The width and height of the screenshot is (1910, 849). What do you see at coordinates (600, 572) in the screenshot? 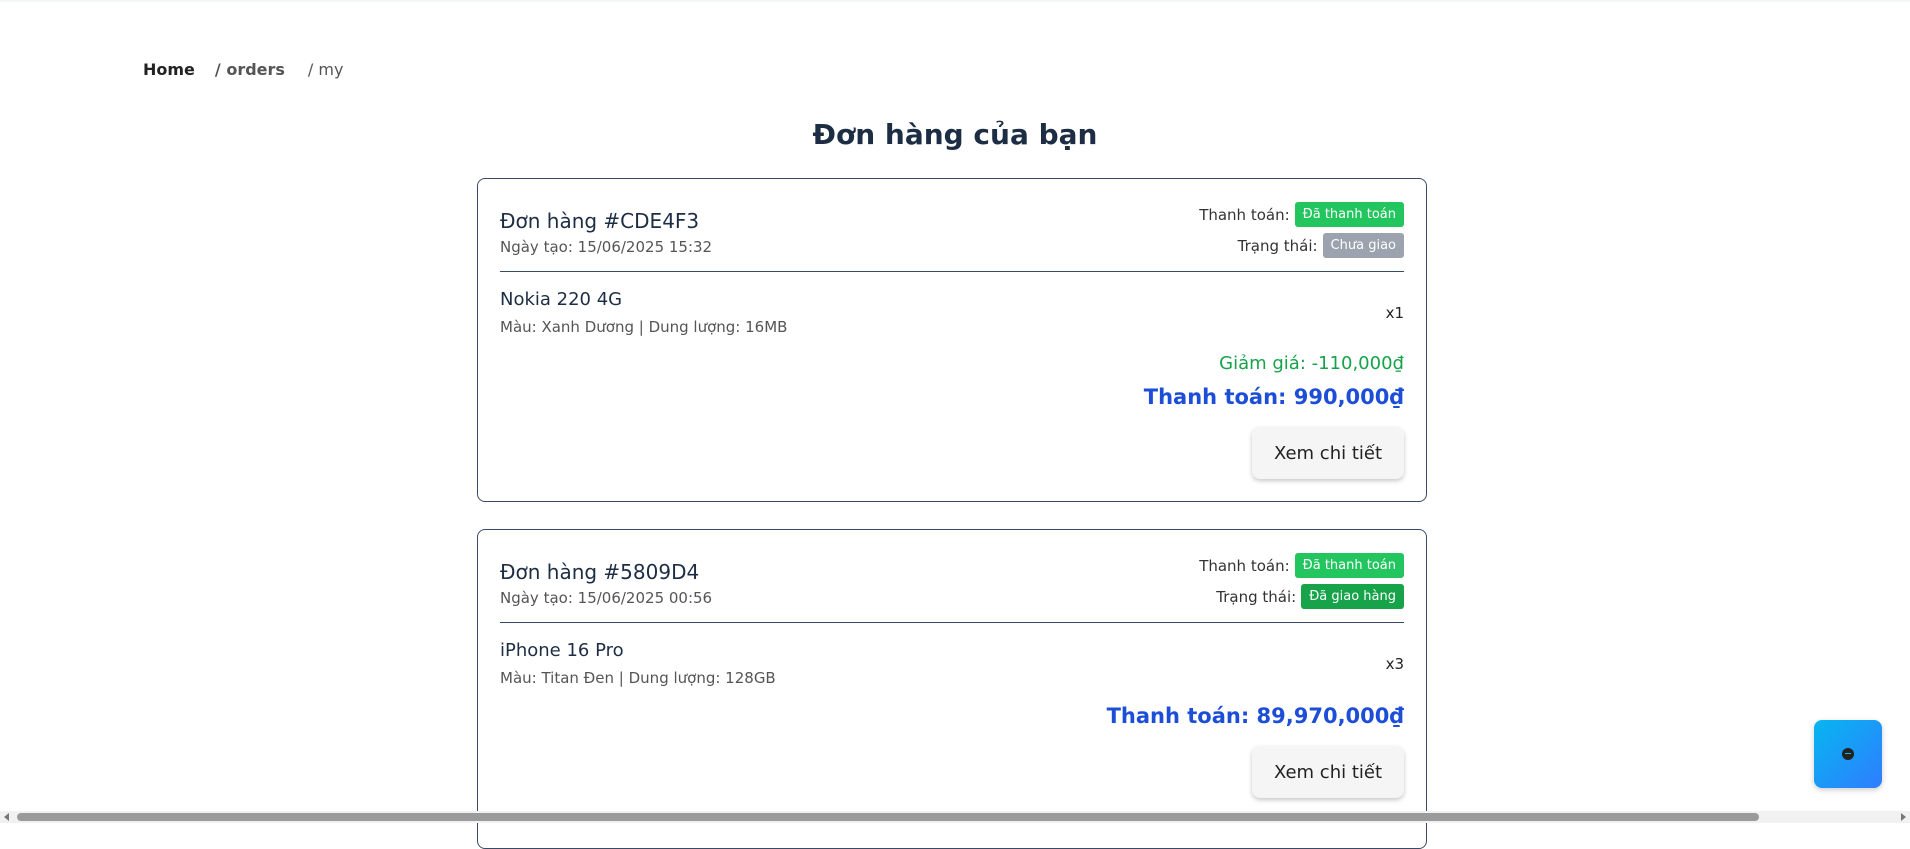
I see `order-id: Đơn hàng #5809D4` at bounding box center [600, 572].